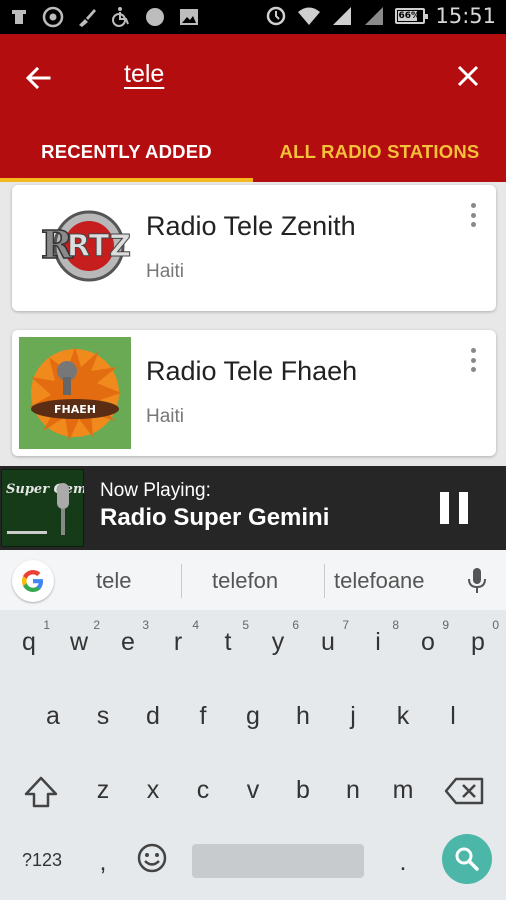  Describe the element at coordinates (253, 716) in the screenshot. I see `key-g: g` at that location.